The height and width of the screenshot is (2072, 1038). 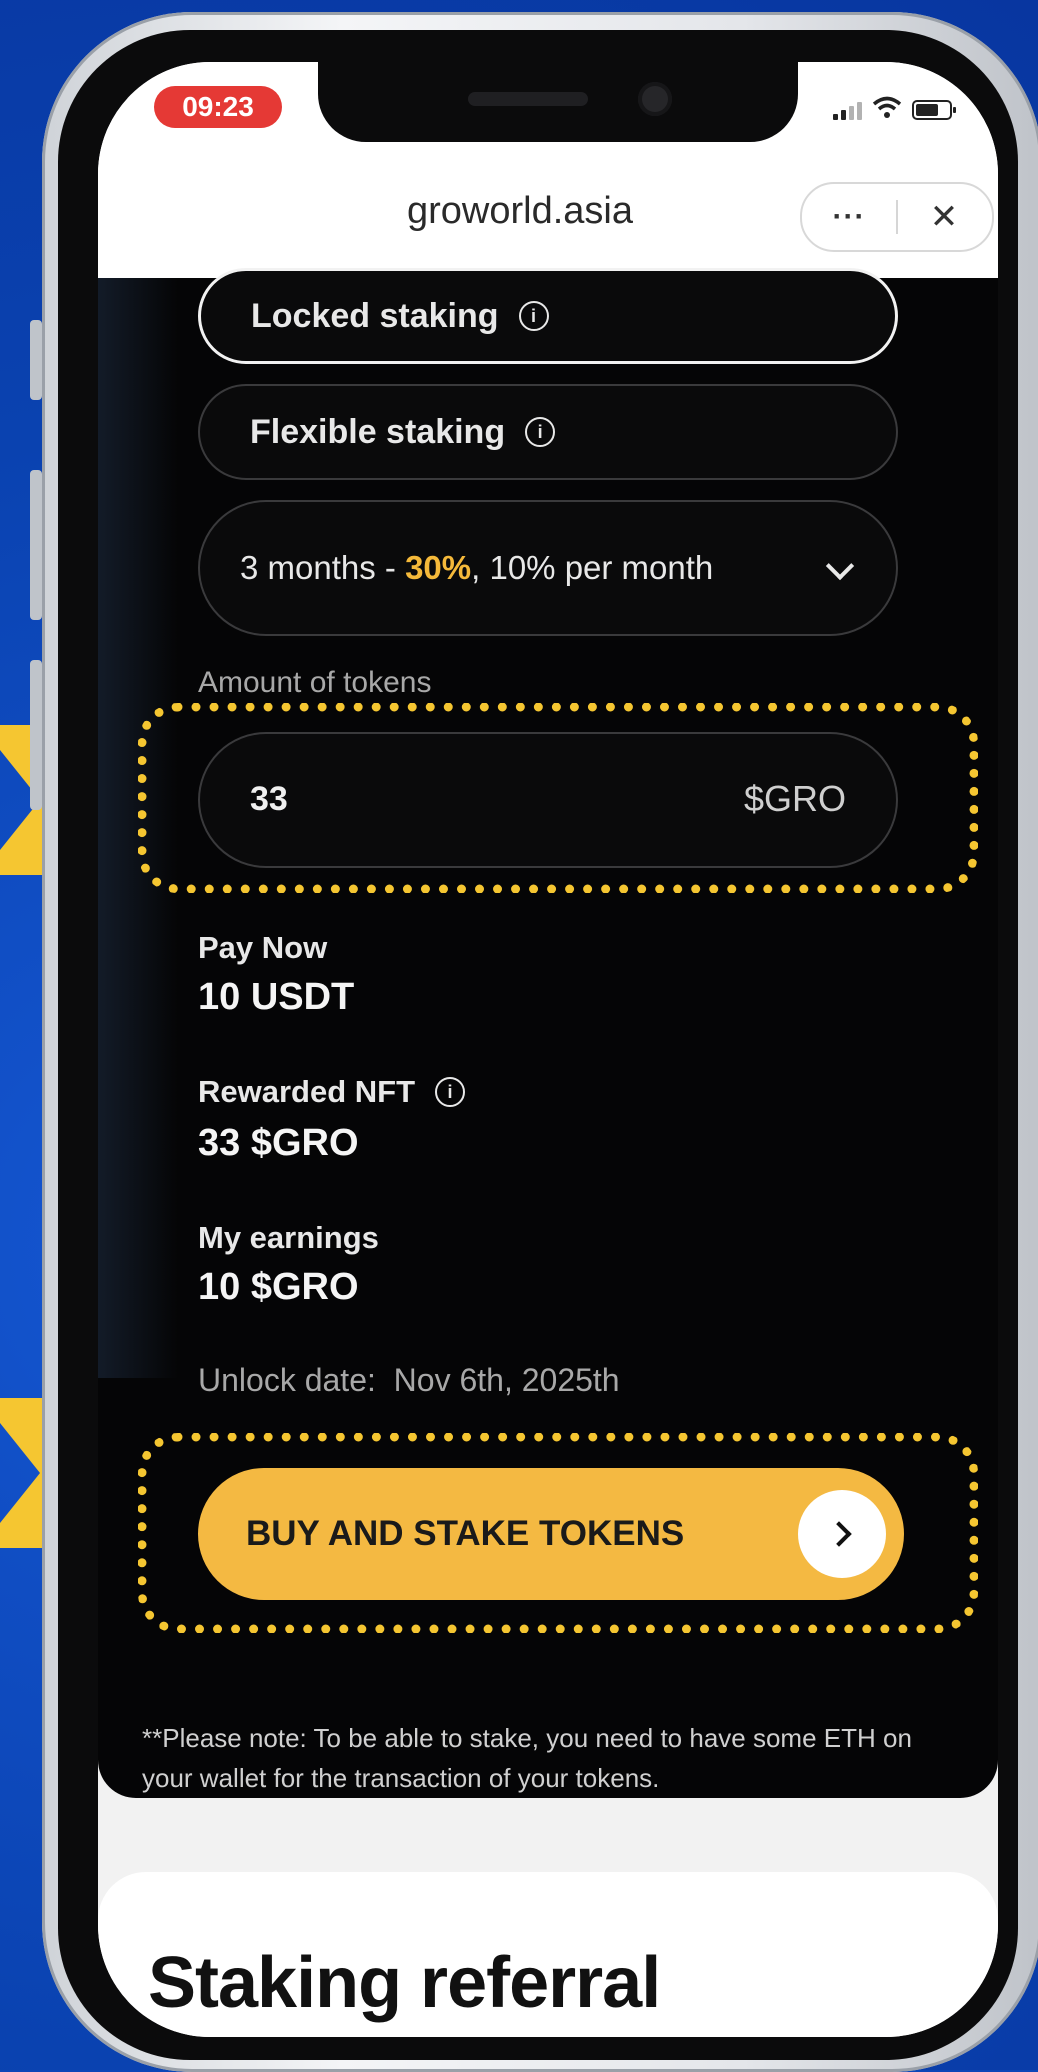 What do you see at coordinates (288, 1237) in the screenshot?
I see `earnings-label: My earnings` at bounding box center [288, 1237].